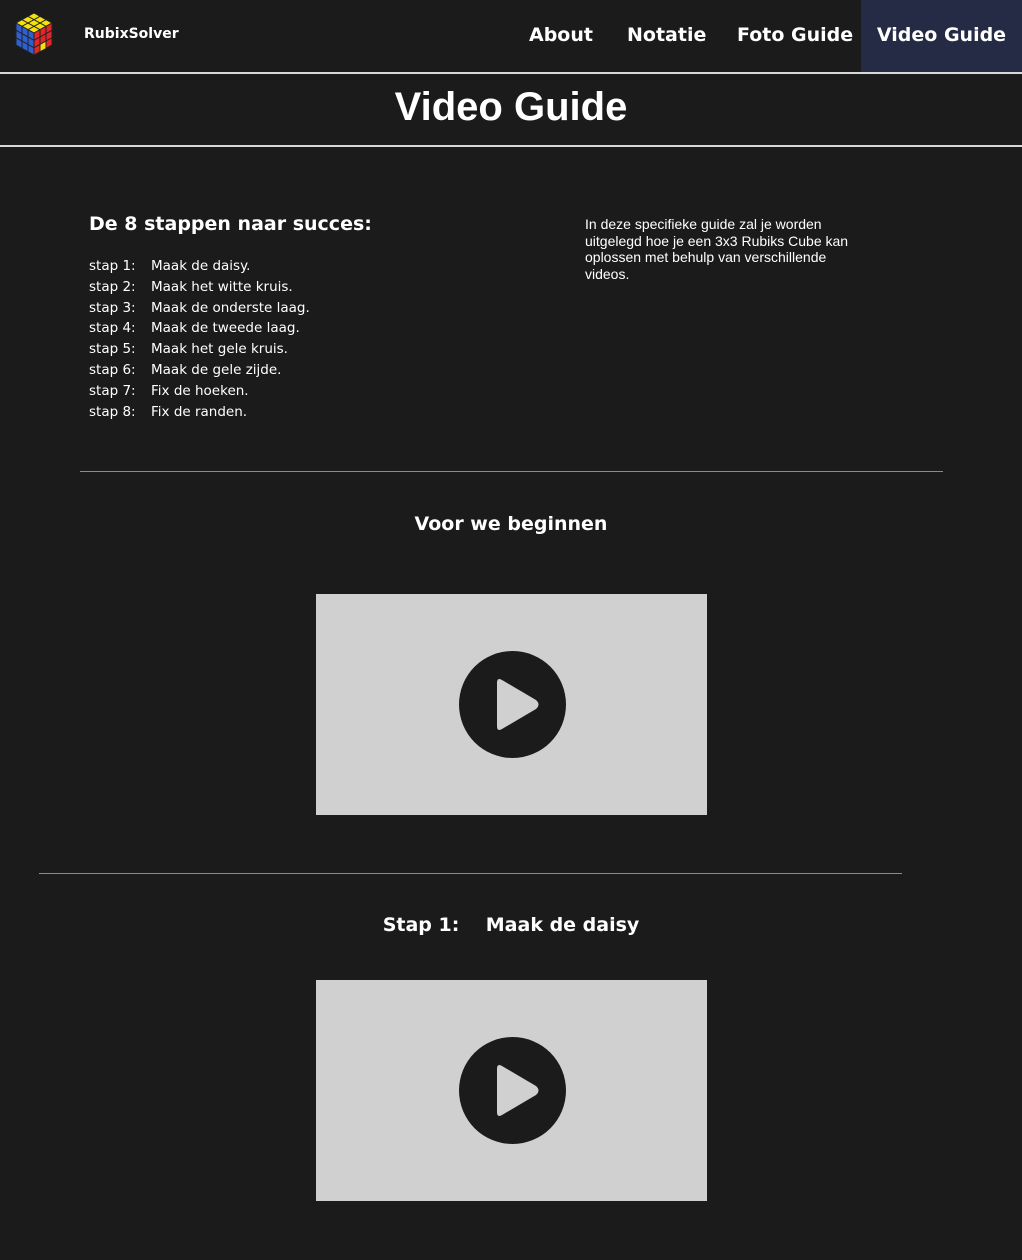  I want to click on step-text: Maak het witte kruis., so click(222, 286).